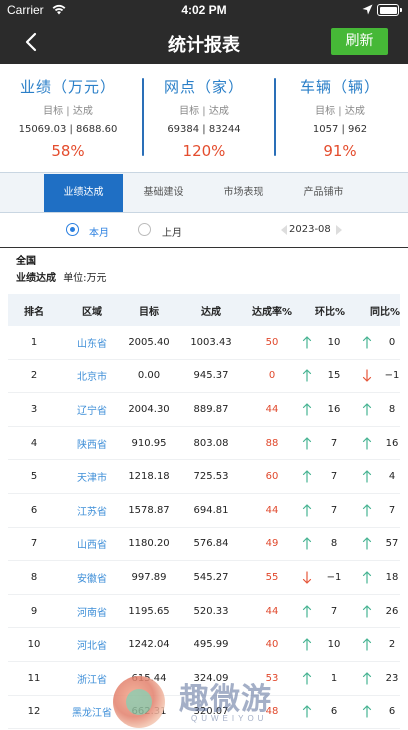 The image size is (408, 730). Describe the element at coordinates (204, 117) in the screenshot. I see `stat-outlets: 网点（家） 目标 | 达成 69384 | 83244 120%` at that location.